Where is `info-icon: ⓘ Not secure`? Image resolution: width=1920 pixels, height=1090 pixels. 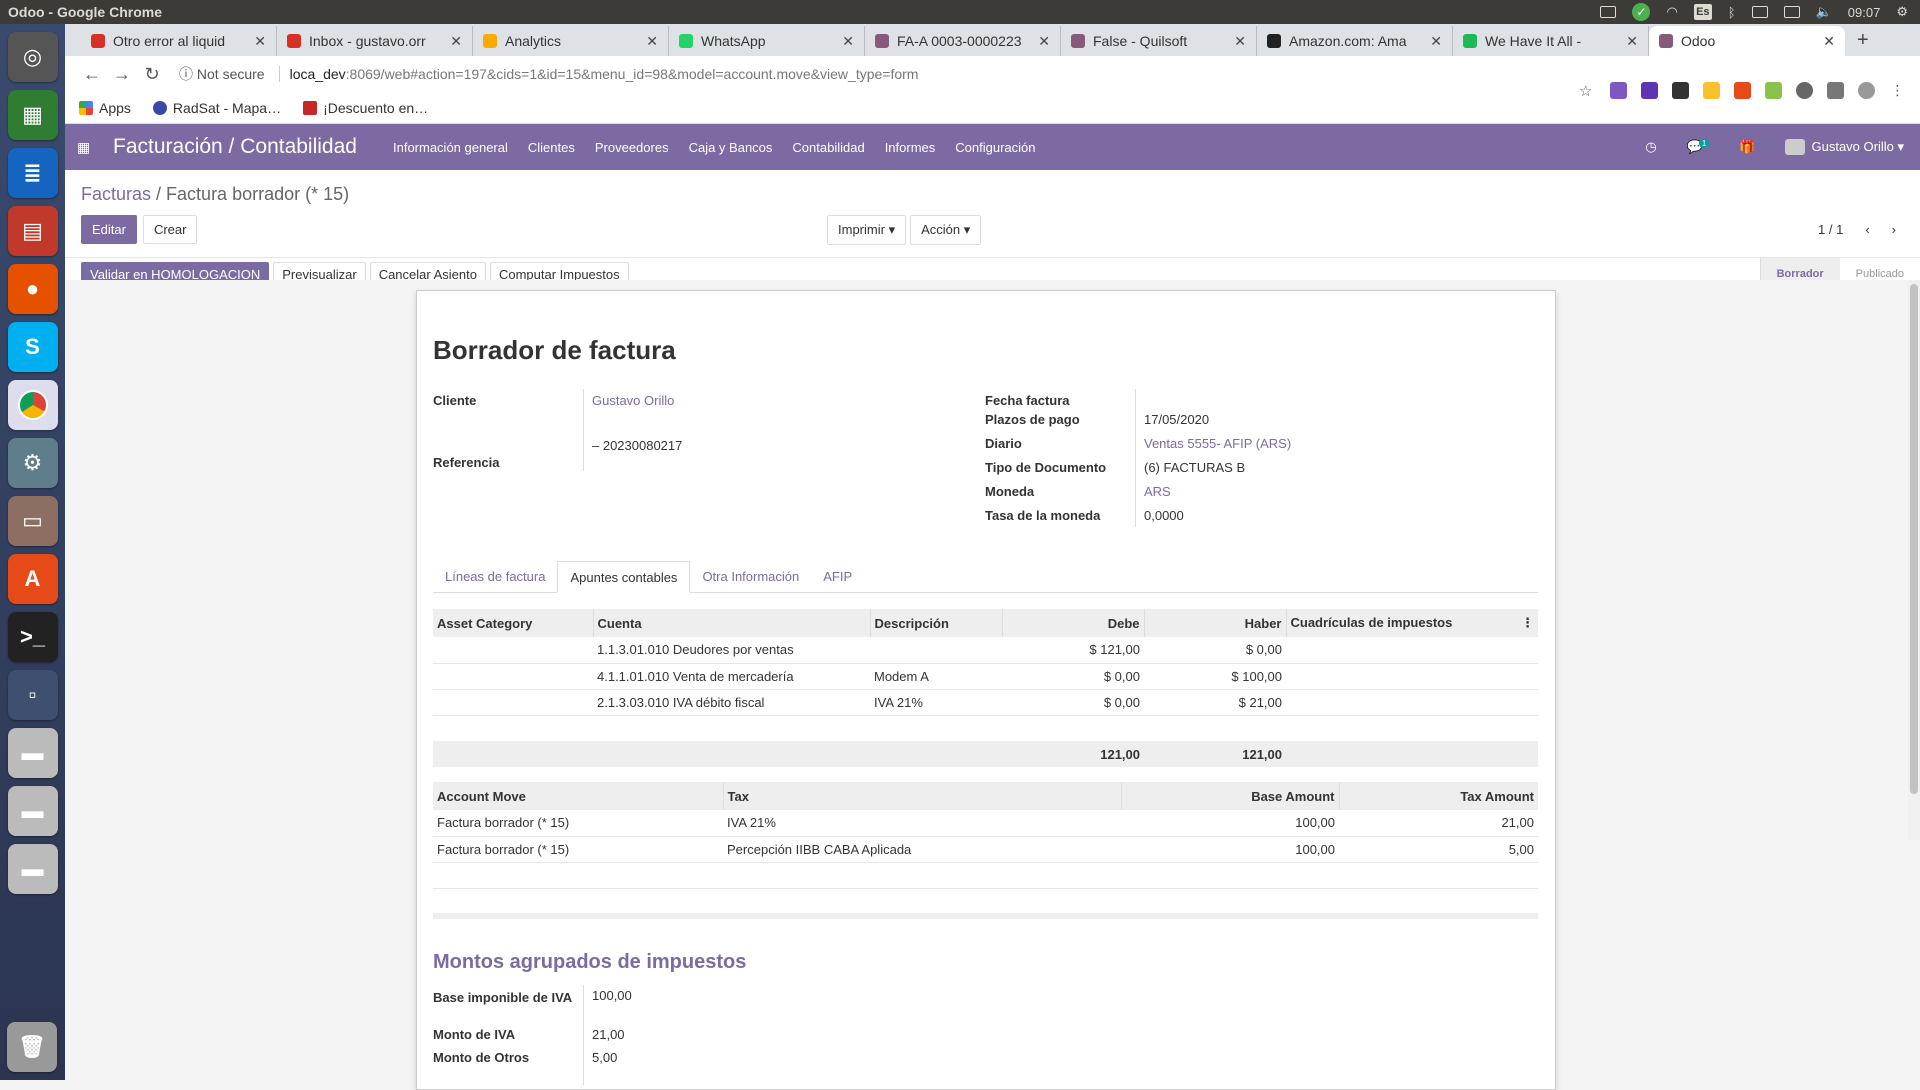
info-icon: ⓘ Not secure is located at coordinates (222, 74).